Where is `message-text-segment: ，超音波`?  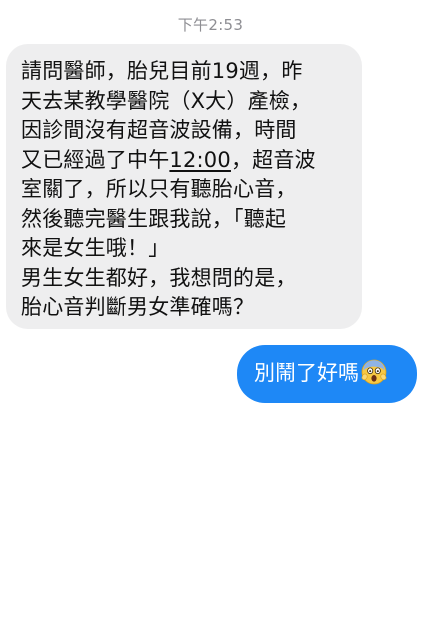 message-text-segment: ，超音波 is located at coordinates (273, 159).